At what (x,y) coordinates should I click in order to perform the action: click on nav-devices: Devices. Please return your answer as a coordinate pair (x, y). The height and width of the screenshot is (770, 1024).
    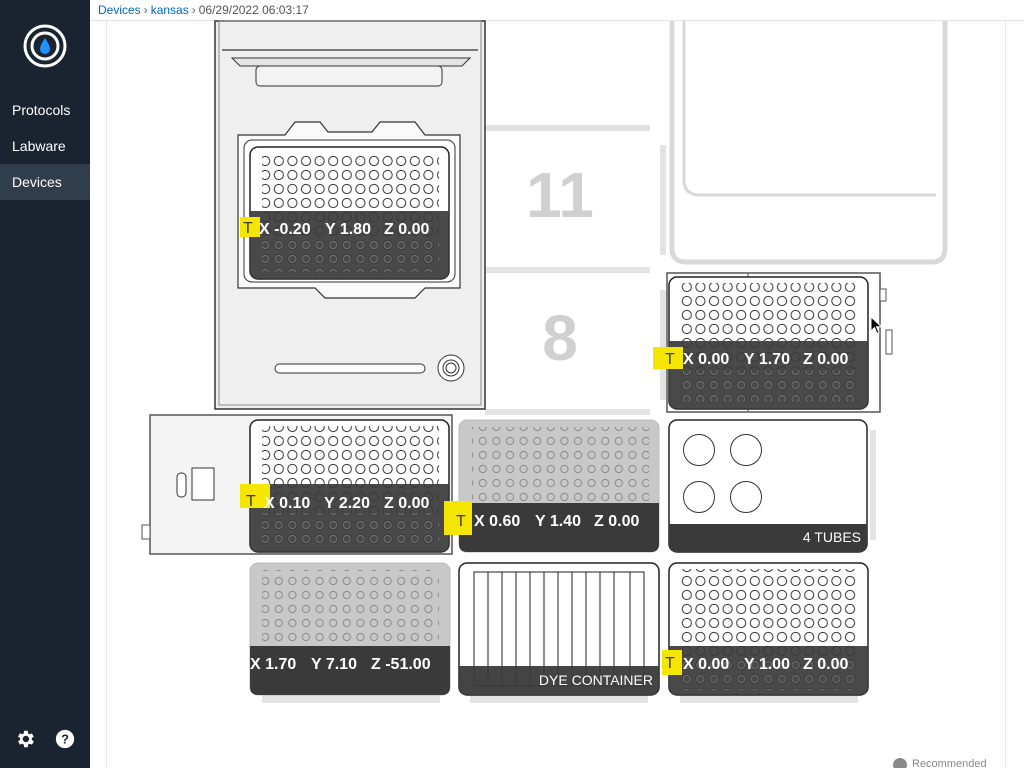
    Looking at the image, I should click on (45, 182).